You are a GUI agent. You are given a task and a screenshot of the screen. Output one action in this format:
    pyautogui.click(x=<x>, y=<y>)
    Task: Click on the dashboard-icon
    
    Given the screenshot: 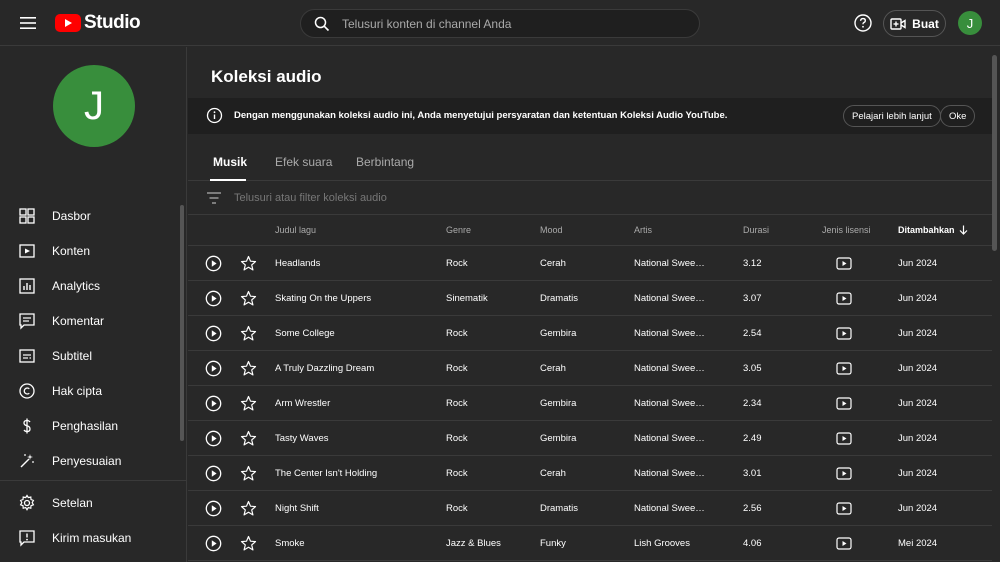 What is the action you would take?
    pyautogui.click(x=27, y=215)
    